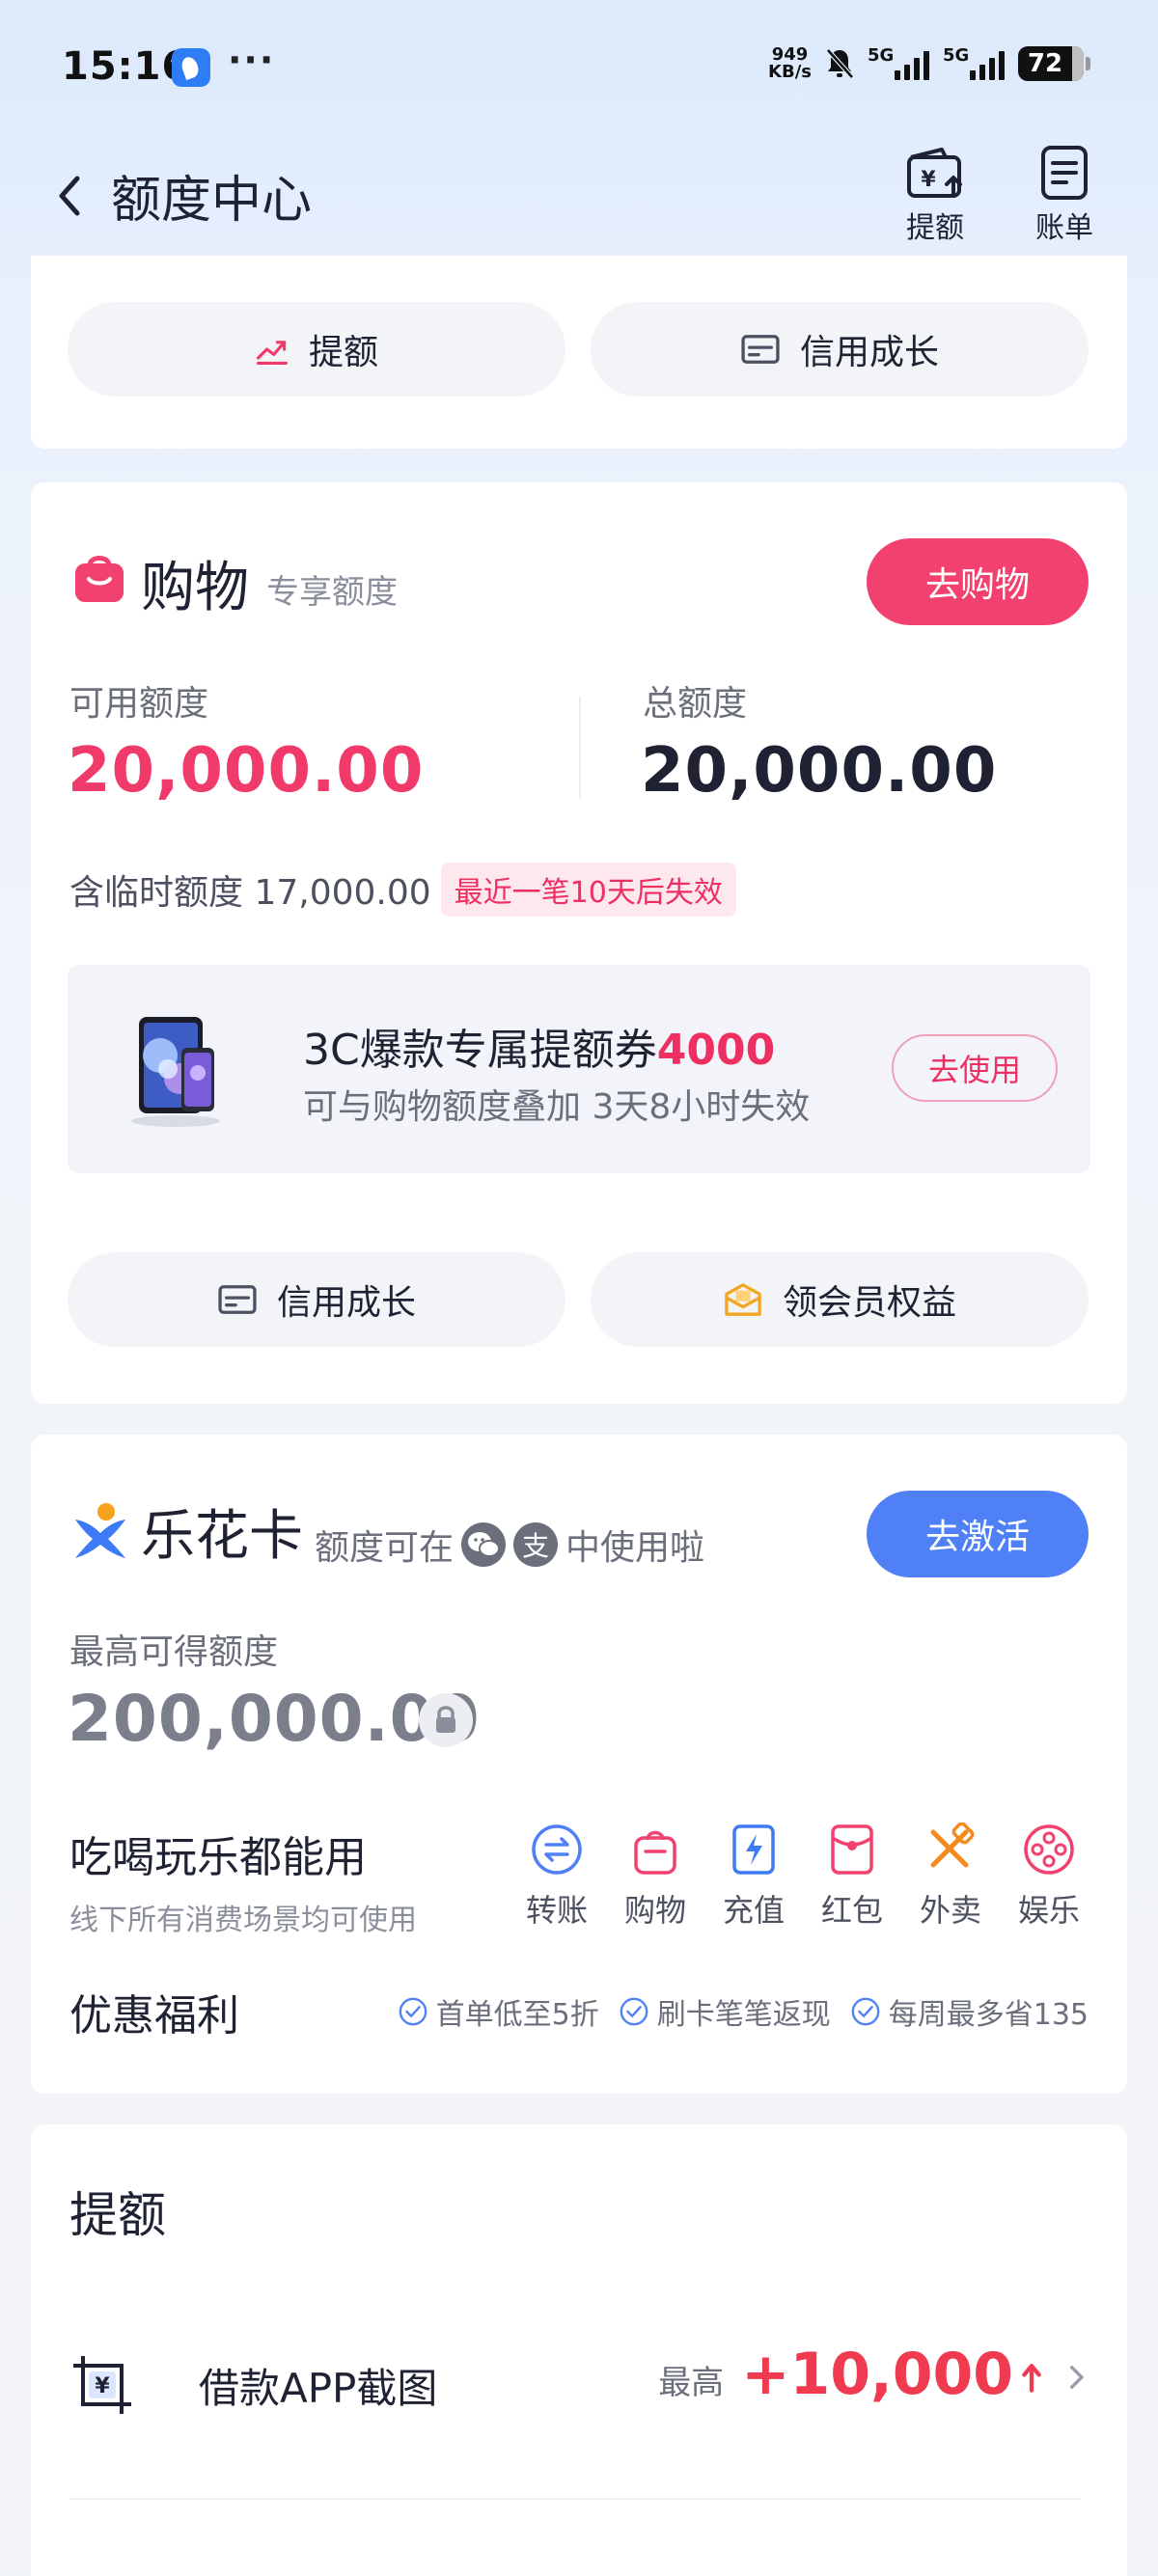  What do you see at coordinates (654, 1911) in the screenshot?
I see `service-shopping-label: 购物` at bounding box center [654, 1911].